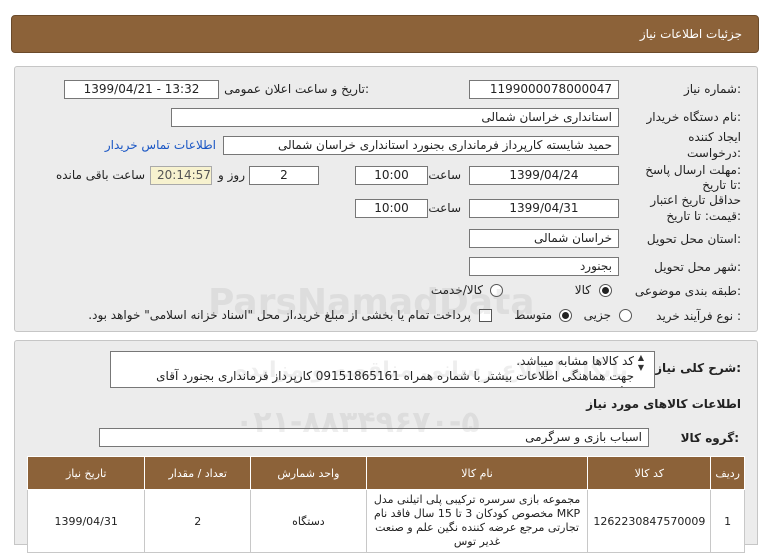 This screenshot has height=553, width=770. I want to click on process-medium-label: متوسط, so click(533, 315).